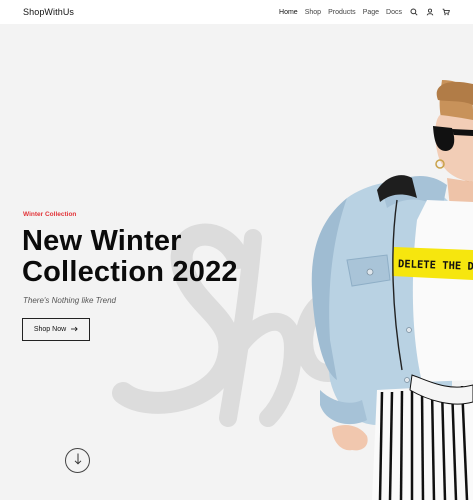 Image resolution: width=473 pixels, height=500 pixels. I want to click on model-hand, so click(350, 437).